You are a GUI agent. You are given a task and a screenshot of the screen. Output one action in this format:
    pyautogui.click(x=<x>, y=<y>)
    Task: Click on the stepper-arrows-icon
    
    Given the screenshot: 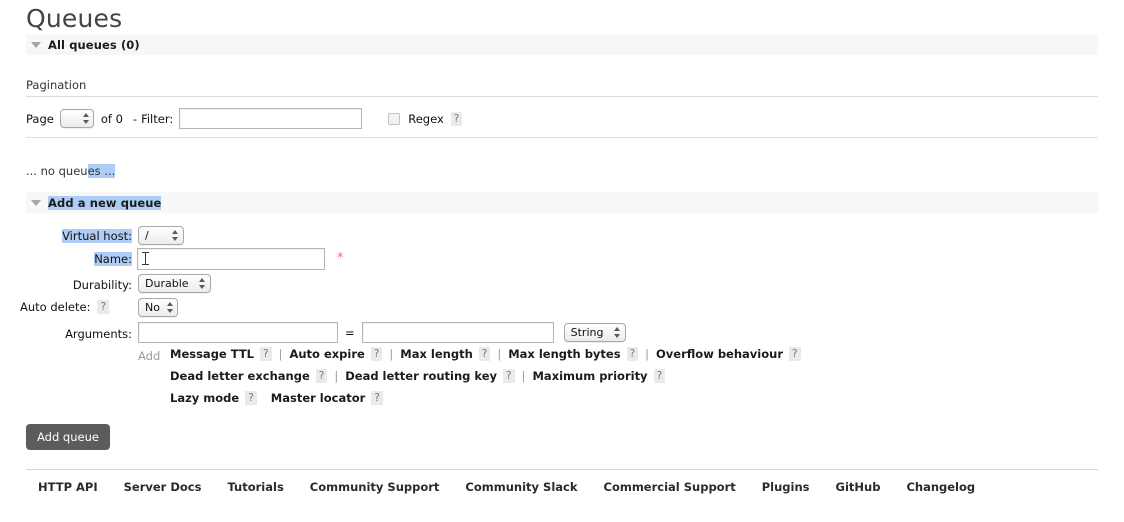 What is the action you would take?
    pyautogui.click(x=86, y=118)
    